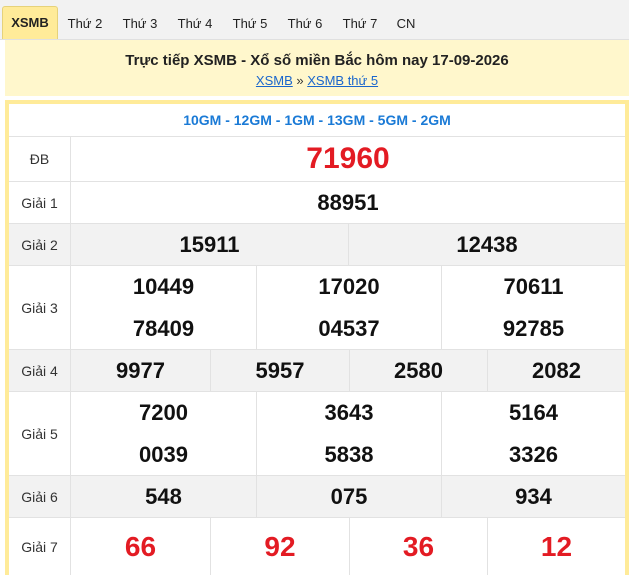 The width and height of the screenshot is (629, 575). I want to click on prize-number: 5838, so click(348, 454).